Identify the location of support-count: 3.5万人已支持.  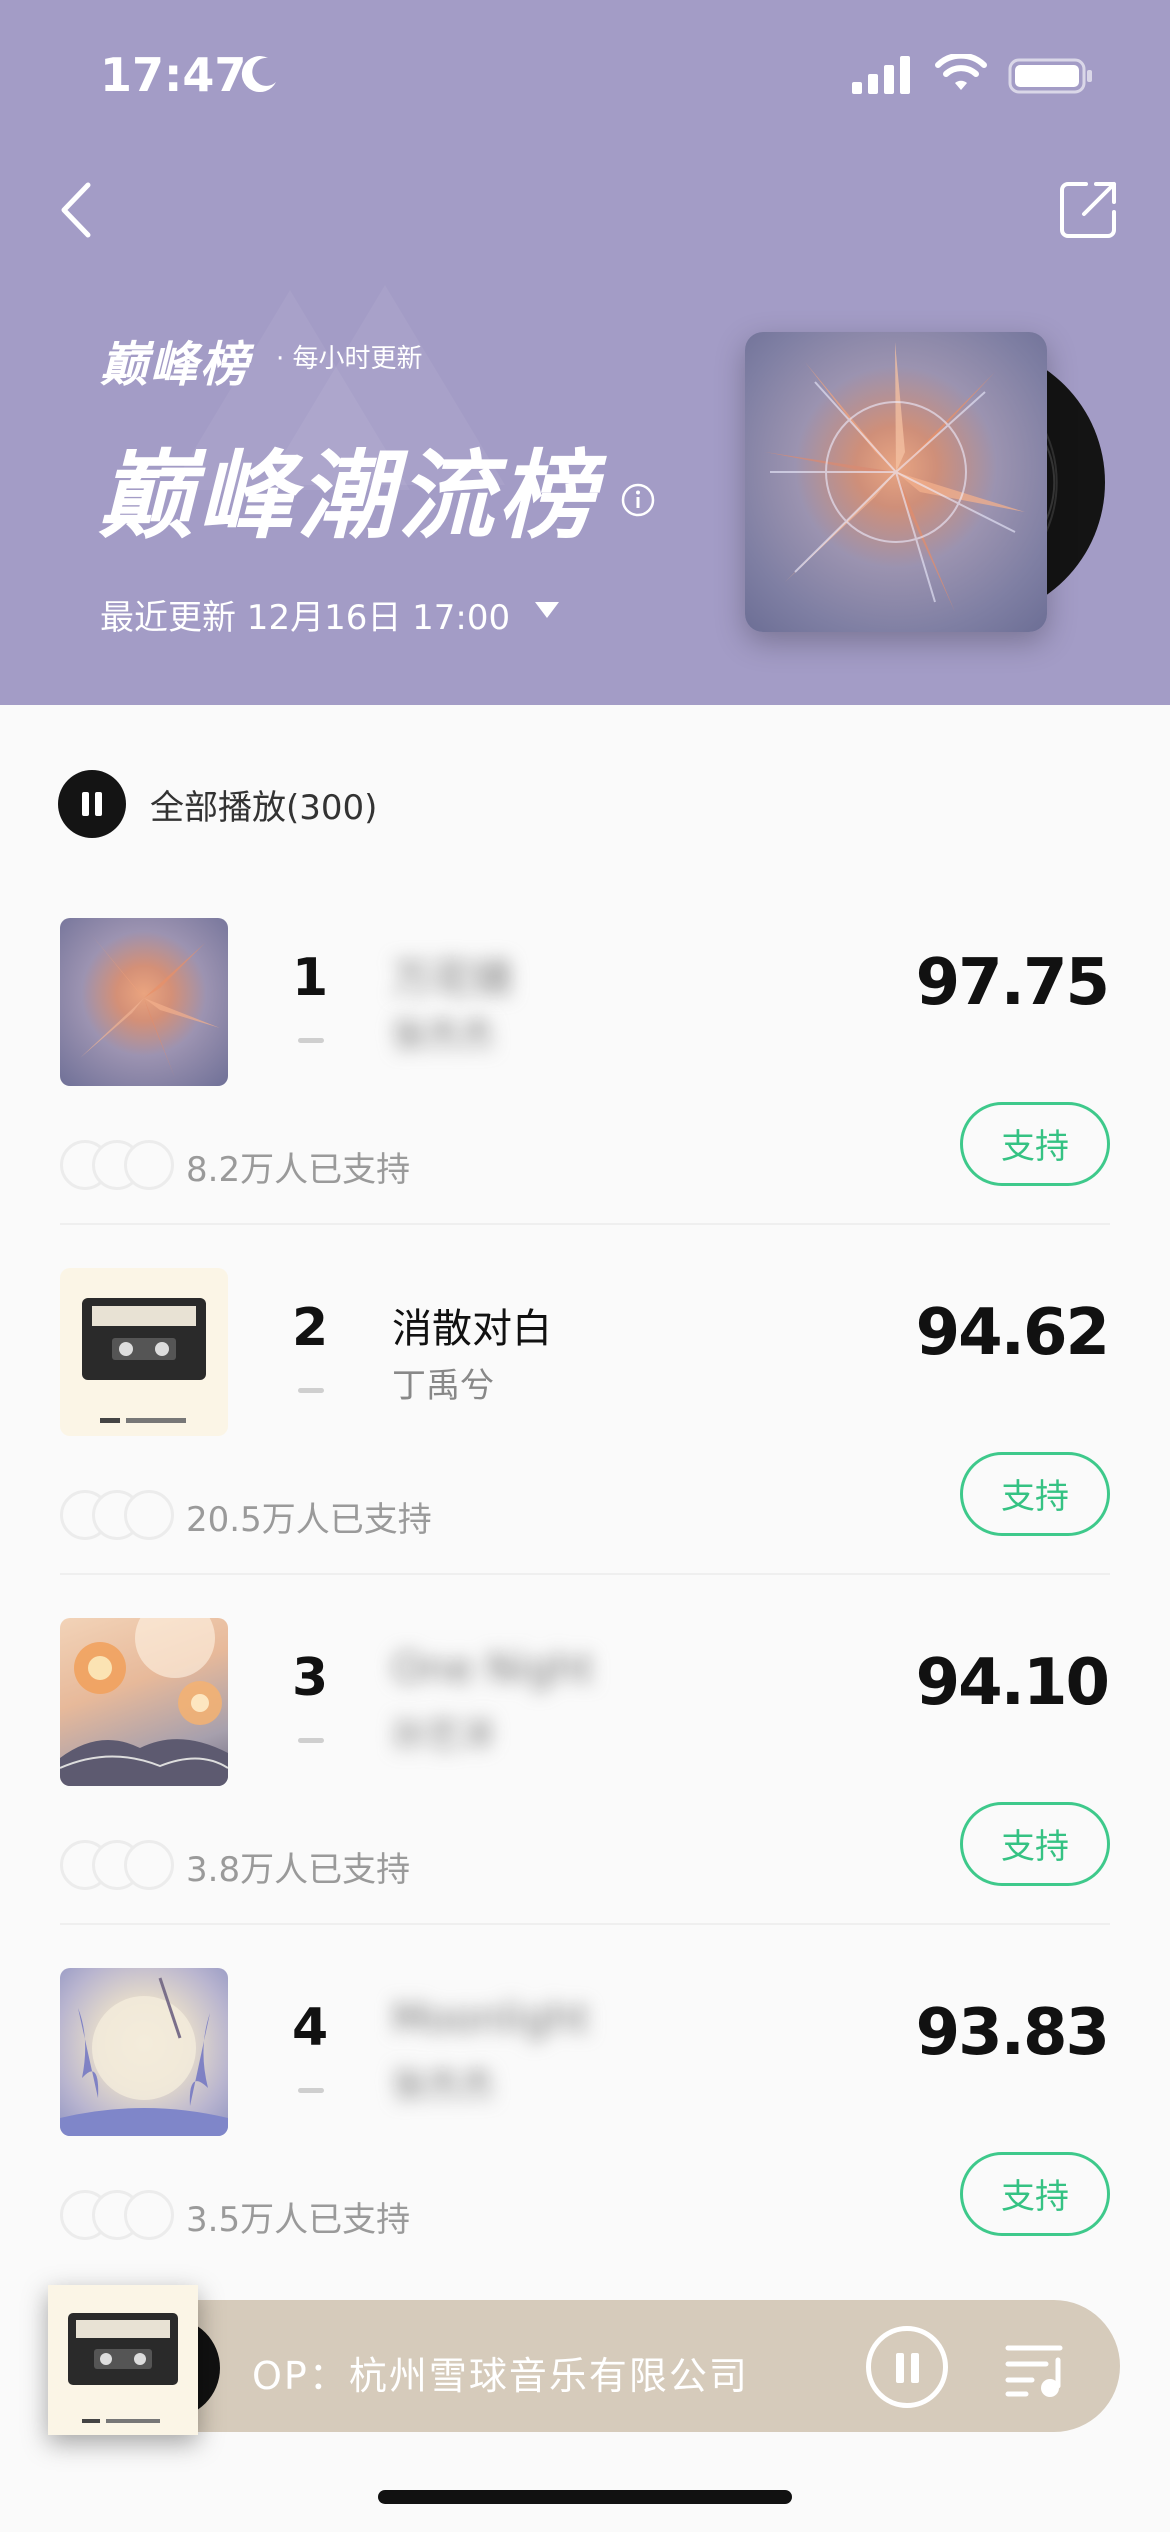
(298, 2220).